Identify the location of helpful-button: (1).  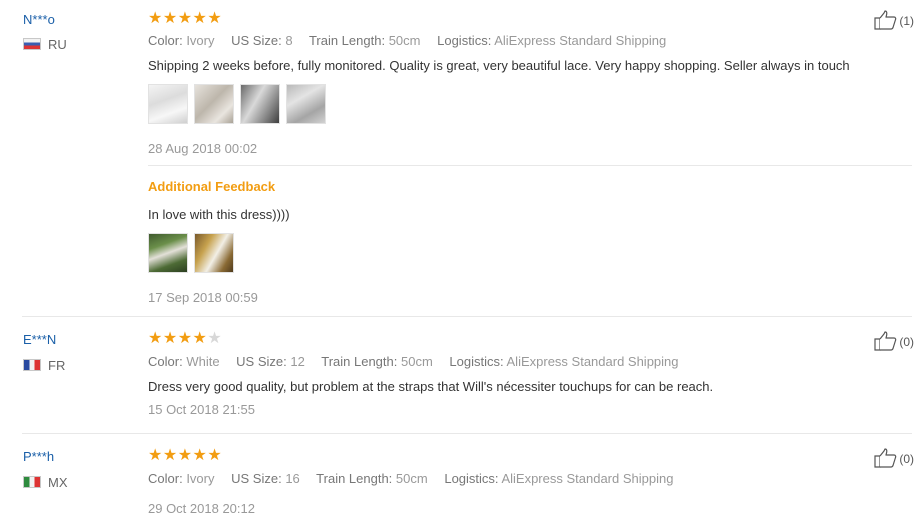
(894, 20).